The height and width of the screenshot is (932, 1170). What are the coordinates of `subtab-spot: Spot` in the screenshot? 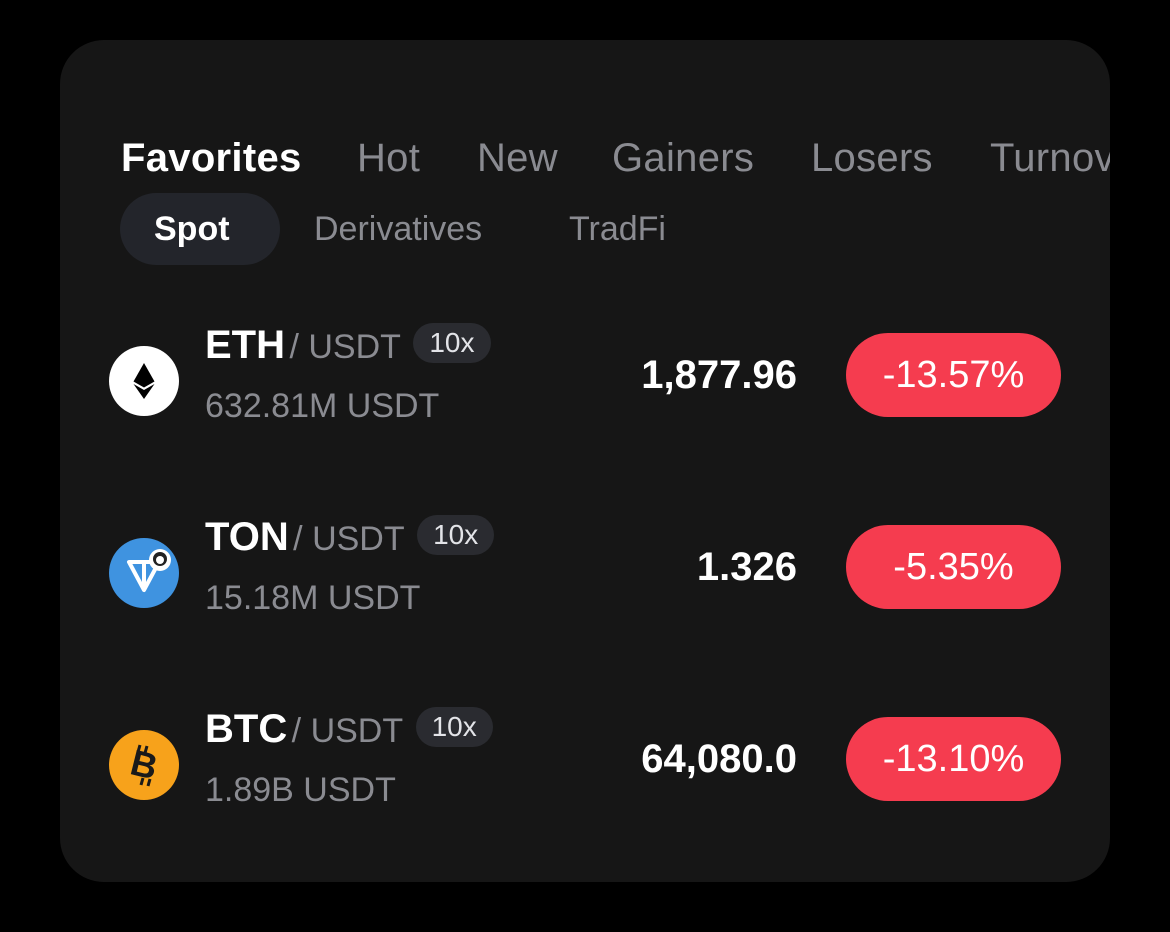 It's located at (192, 229).